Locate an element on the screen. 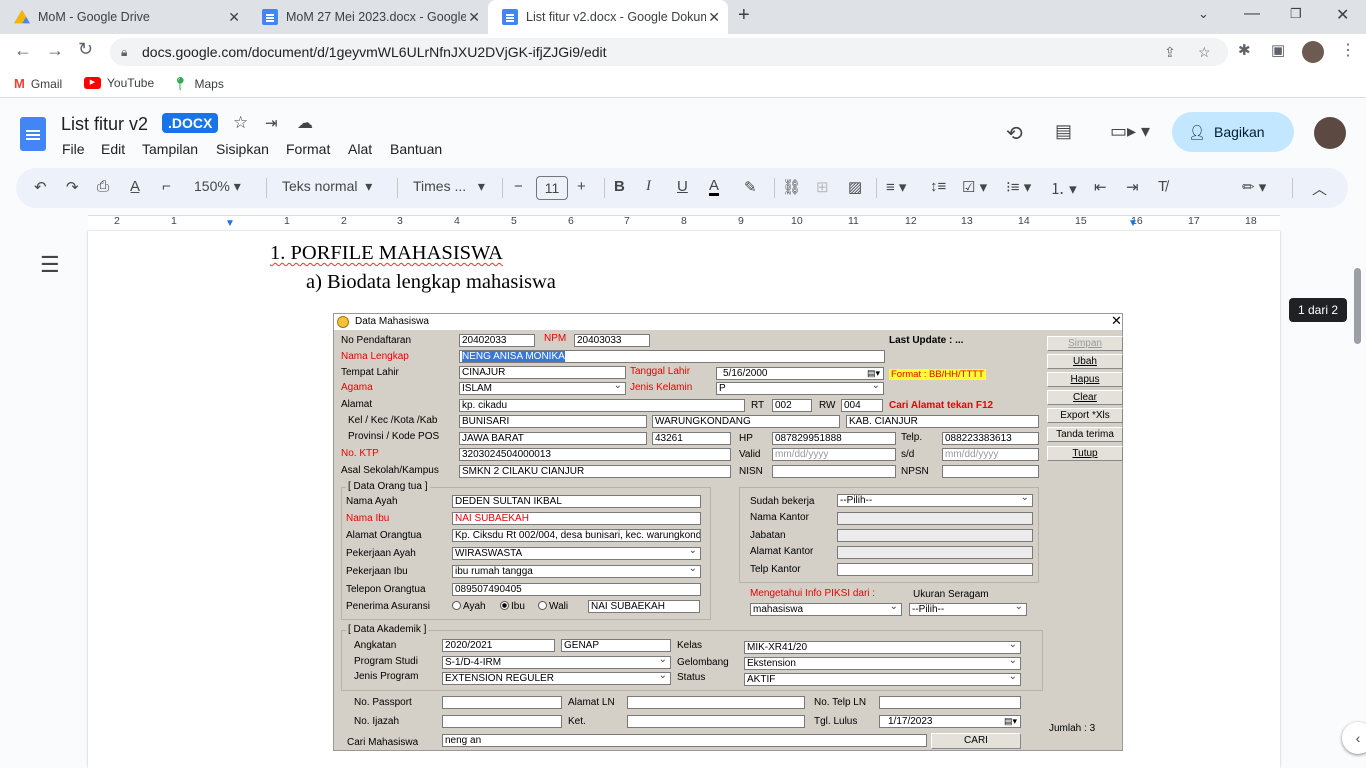 Image resolution: width=1366 pixels, height=768 pixels. tab-mom-doc: MoM 27 Mei 2023.docx - Google... ✕ is located at coordinates (368, 17).